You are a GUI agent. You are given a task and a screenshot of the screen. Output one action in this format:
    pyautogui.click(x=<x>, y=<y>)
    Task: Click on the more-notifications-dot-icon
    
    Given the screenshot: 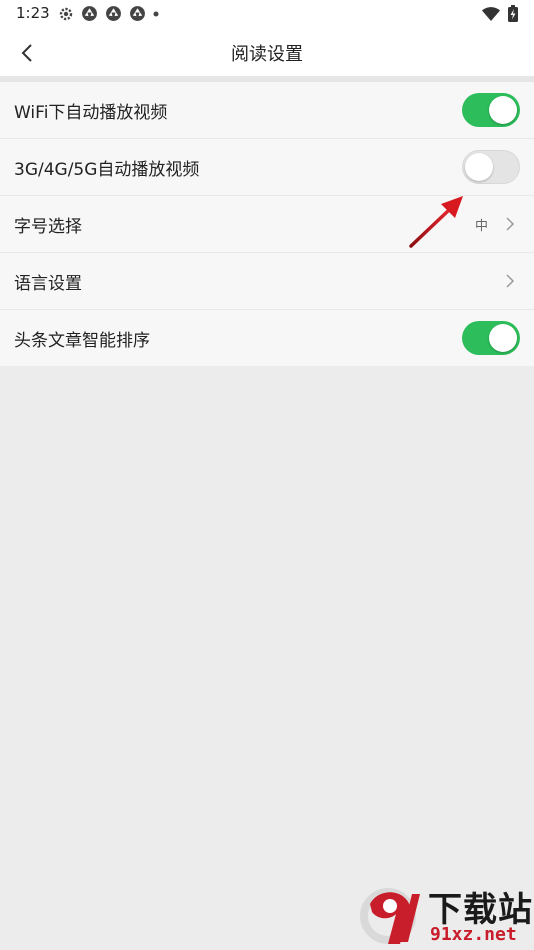 What is the action you would take?
    pyautogui.click(x=156, y=13)
    